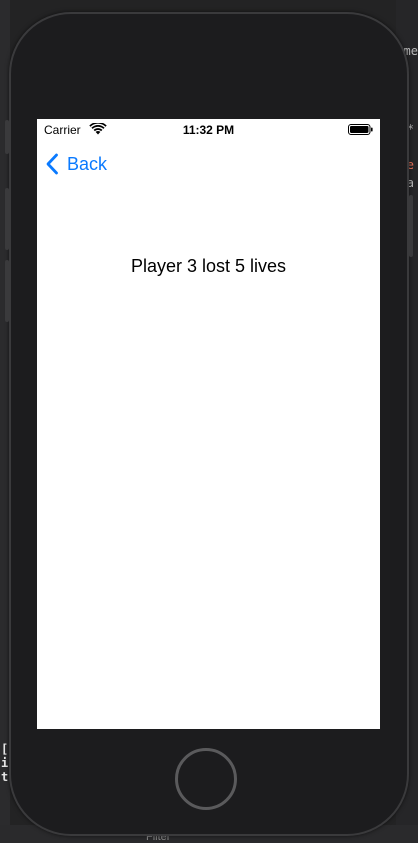 Image resolution: width=418 pixels, height=843 pixels. I want to click on back-button-label: Back, so click(87, 163).